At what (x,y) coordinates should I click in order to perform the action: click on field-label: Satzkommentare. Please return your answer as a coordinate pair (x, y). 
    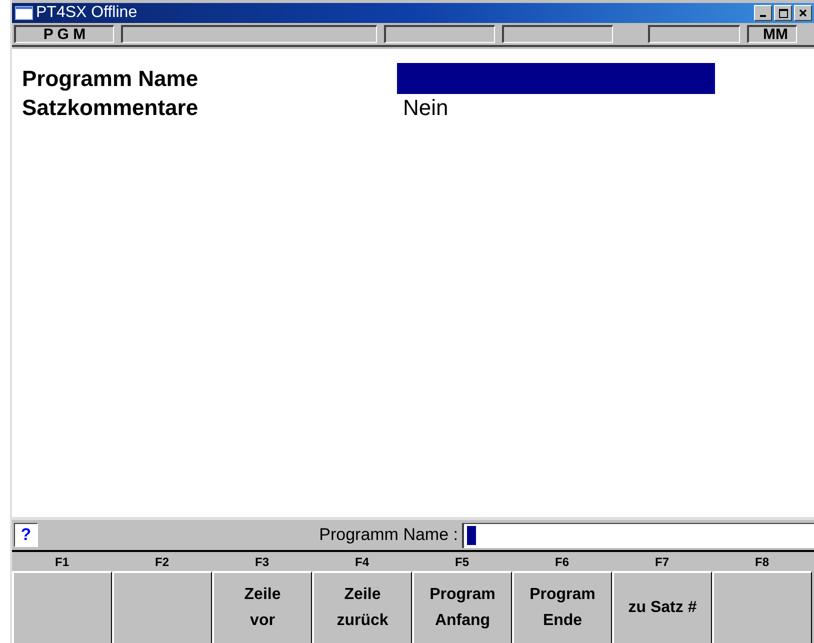
    Looking at the image, I should click on (111, 107).